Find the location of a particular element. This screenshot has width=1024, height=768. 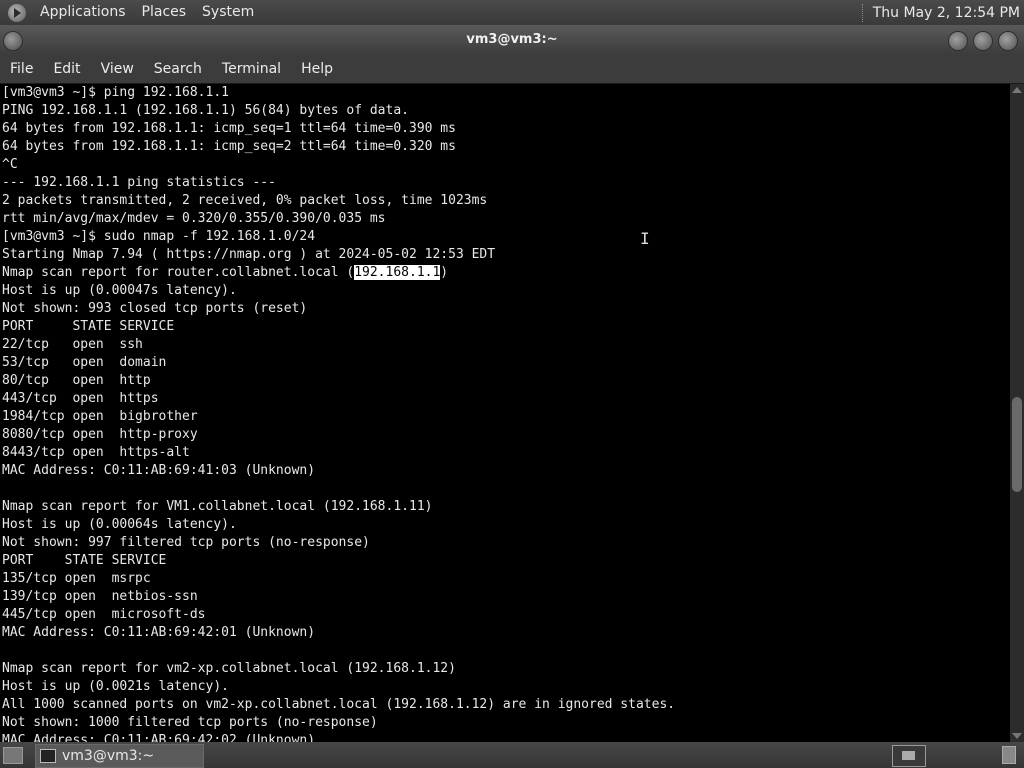

terminal-line: 80/tcp open http is located at coordinates (76, 380).